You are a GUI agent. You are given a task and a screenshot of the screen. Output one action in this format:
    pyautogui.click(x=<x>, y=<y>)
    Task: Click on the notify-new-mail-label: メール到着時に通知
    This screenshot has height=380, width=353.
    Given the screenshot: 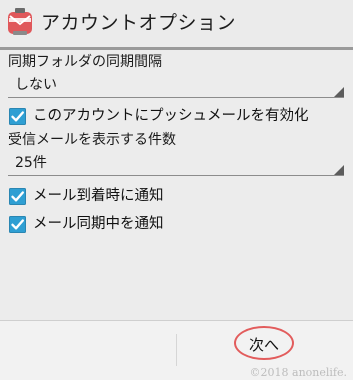 What is the action you would take?
    pyautogui.click(x=98, y=196)
    